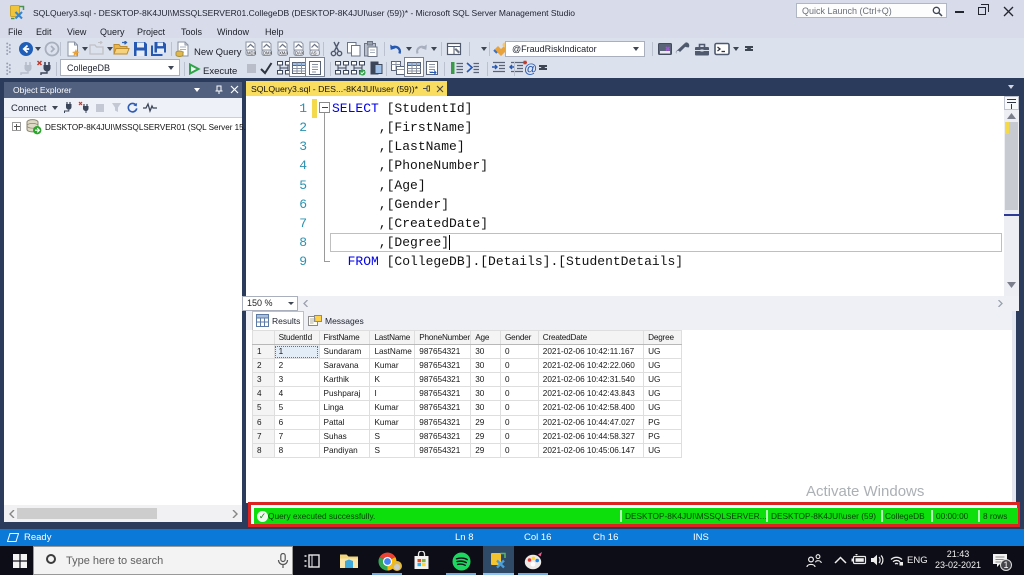 The image size is (1024, 575). I want to click on svg-text: DMX, so click(268, 52).